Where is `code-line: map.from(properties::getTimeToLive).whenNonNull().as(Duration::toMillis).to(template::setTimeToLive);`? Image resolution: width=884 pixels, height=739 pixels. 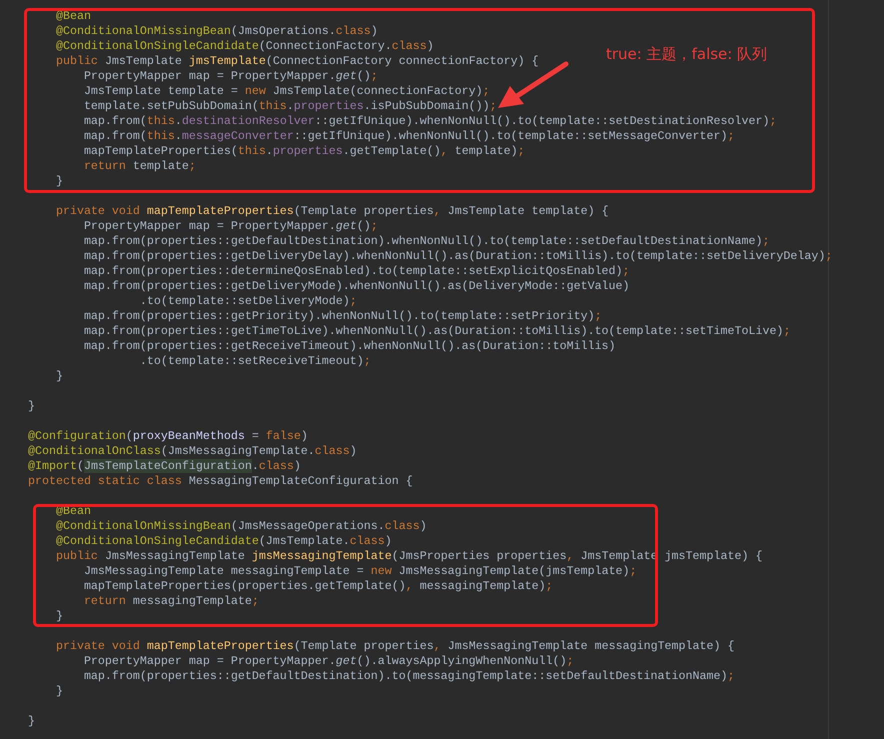 code-line: map.from(properties::getTimeToLive).whenNonNull().as(Duration::toMillis).to(template::setTimeToLive); is located at coordinates (436, 331).